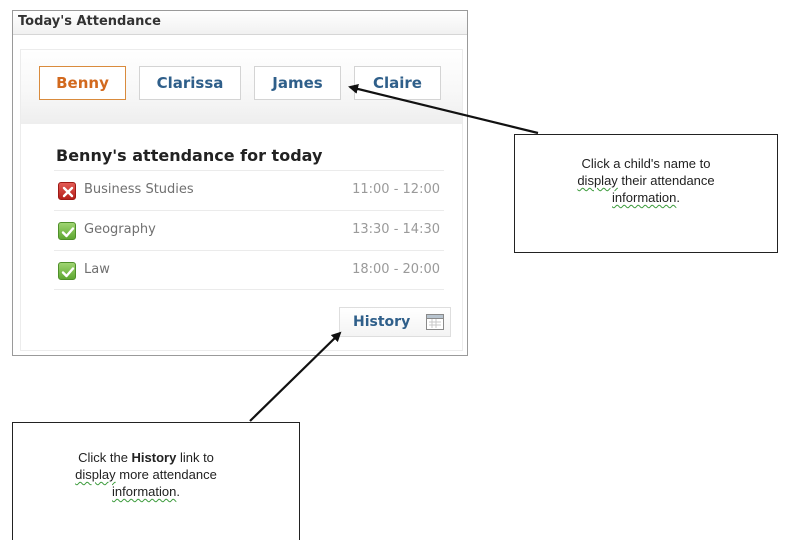  What do you see at coordinates (146, 457) in the screenshot?
I see `callout-line: Click the History link to` at bounding box center [146, 457].